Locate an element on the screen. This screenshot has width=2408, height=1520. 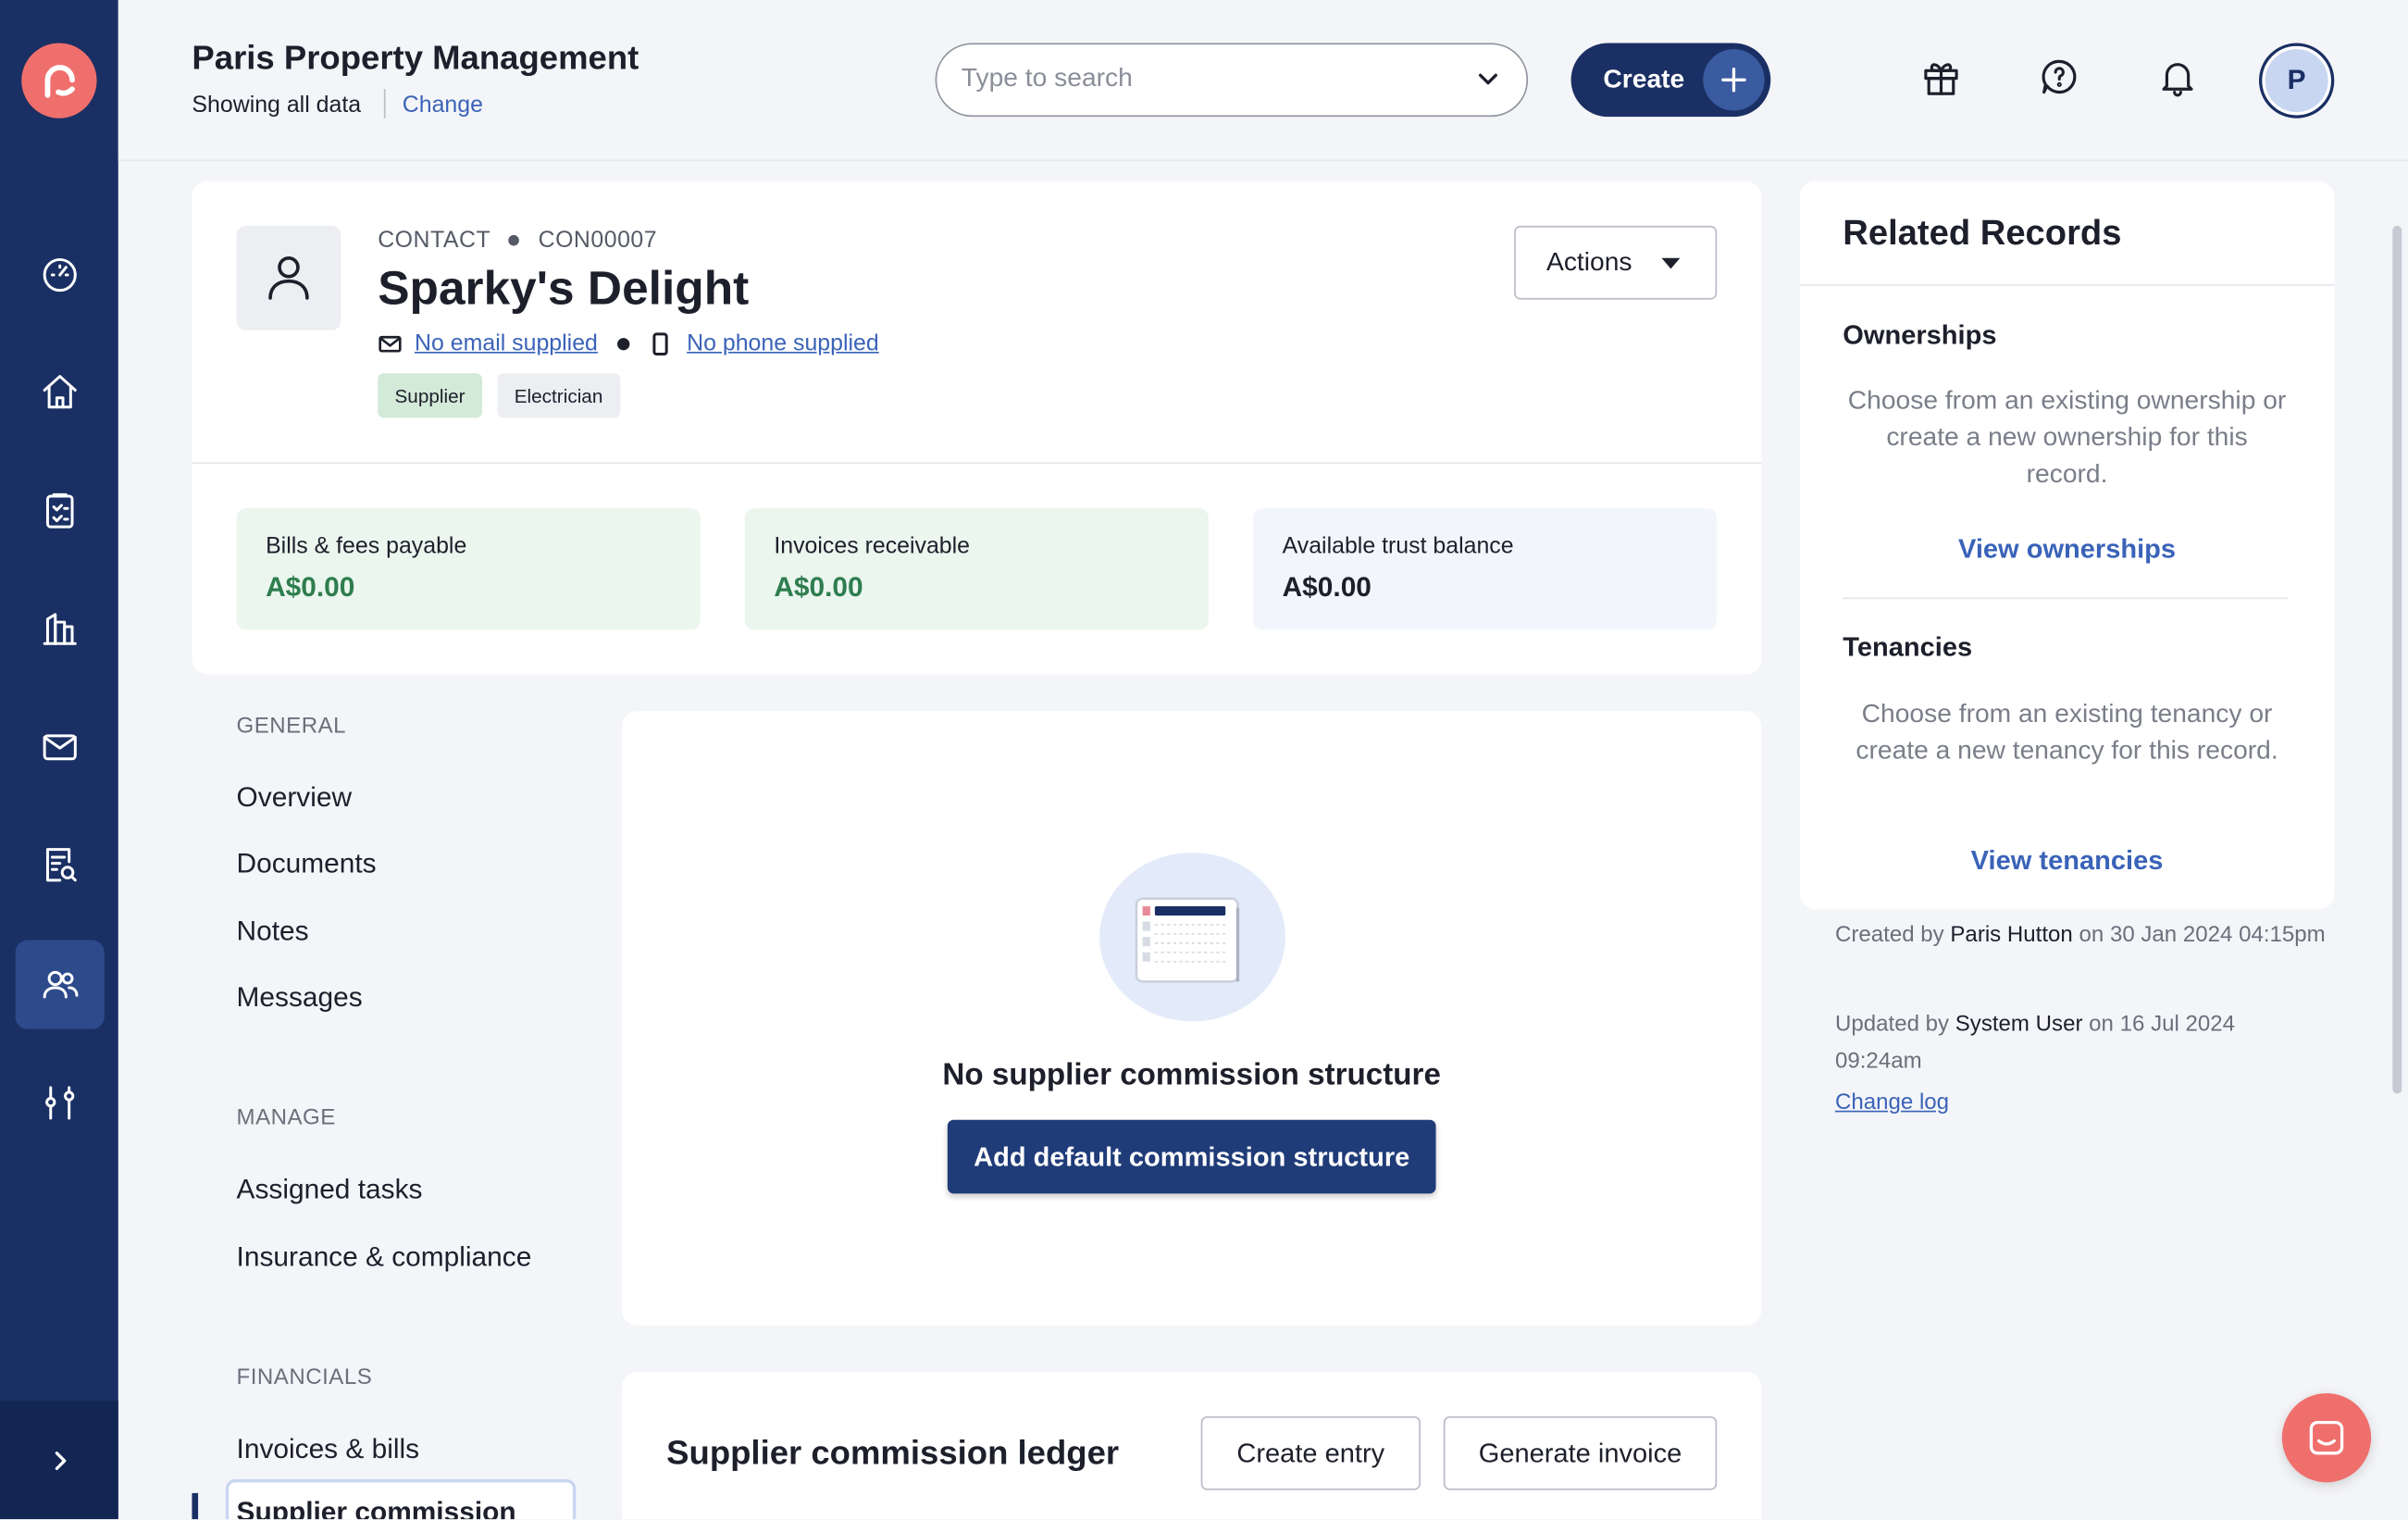
record-id: CON00007 is located at coordinates (598, 241).